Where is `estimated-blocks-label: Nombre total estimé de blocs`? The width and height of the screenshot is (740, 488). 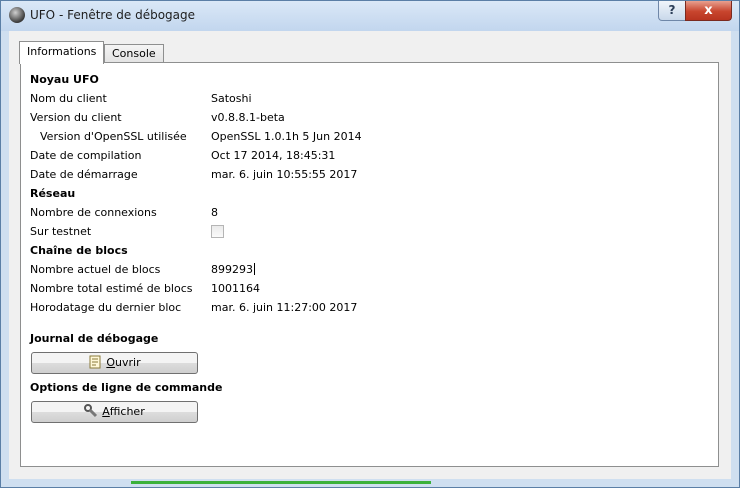
estimated-blocks-label: Nombre total estimé de blocs is located at coordinates (111, 288).